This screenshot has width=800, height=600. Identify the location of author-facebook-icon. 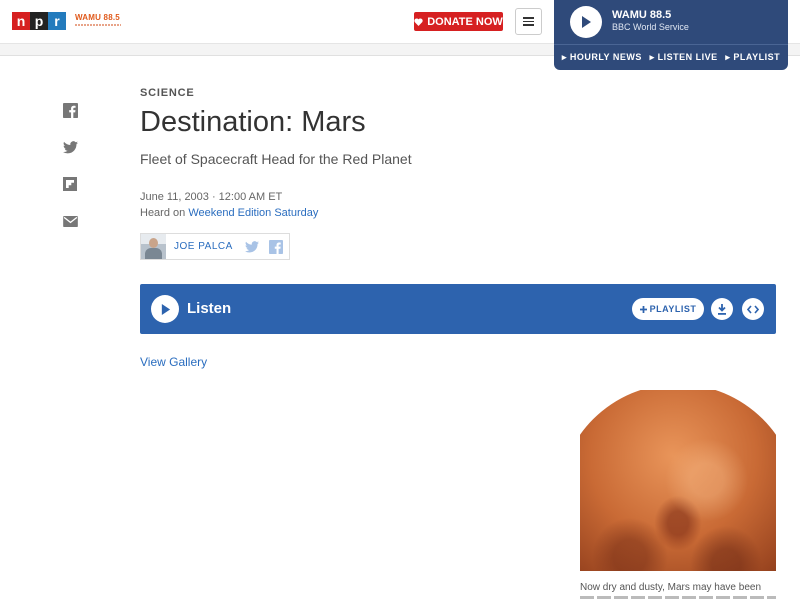
(276, 246).